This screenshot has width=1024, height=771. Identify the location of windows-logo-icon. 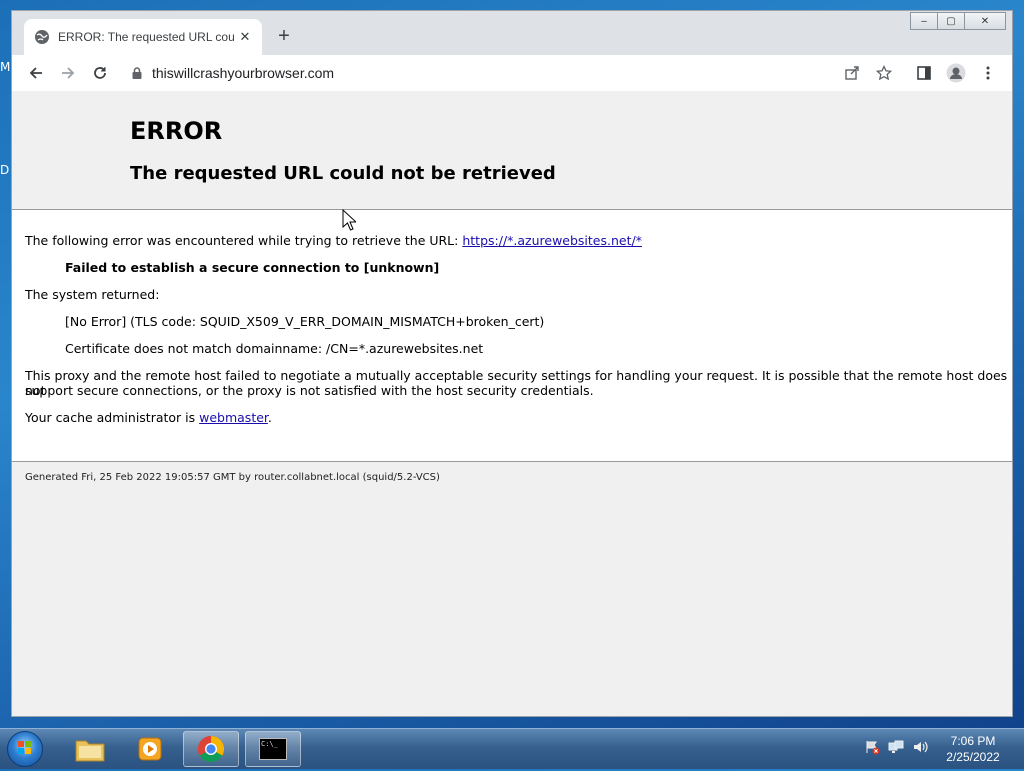
(24, 747).